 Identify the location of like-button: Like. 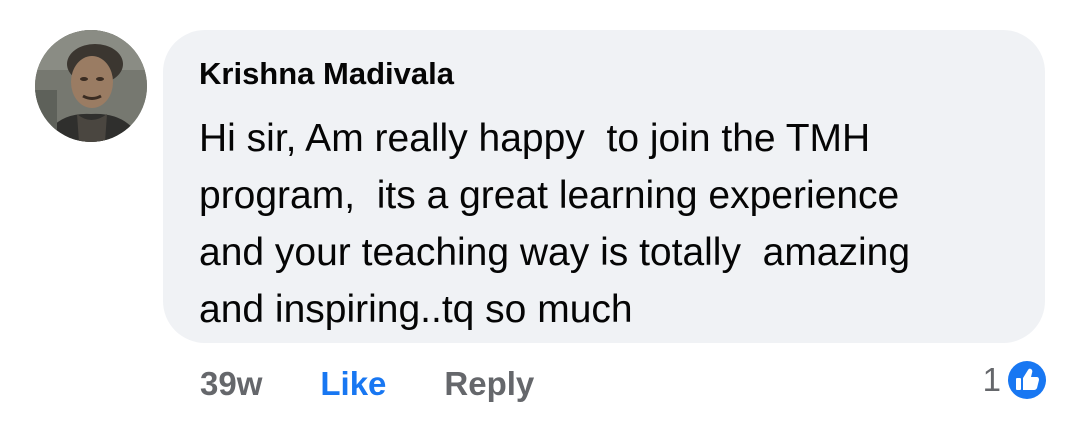
(353, 384).